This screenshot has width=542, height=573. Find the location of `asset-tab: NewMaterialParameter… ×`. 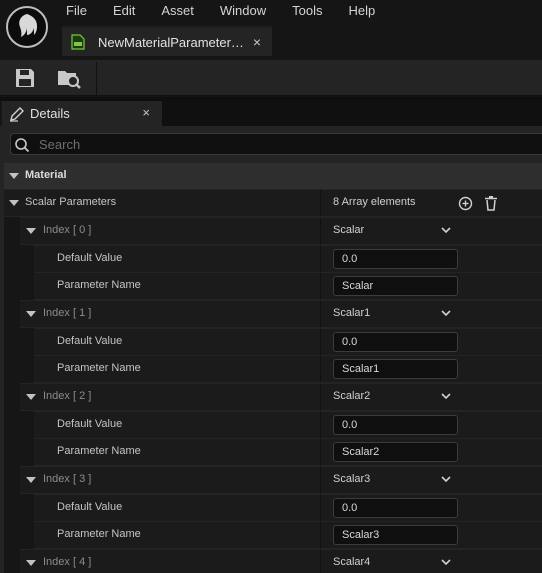

asset-tab: NewMaterialParameter… × is located at coordinates (167, 41).